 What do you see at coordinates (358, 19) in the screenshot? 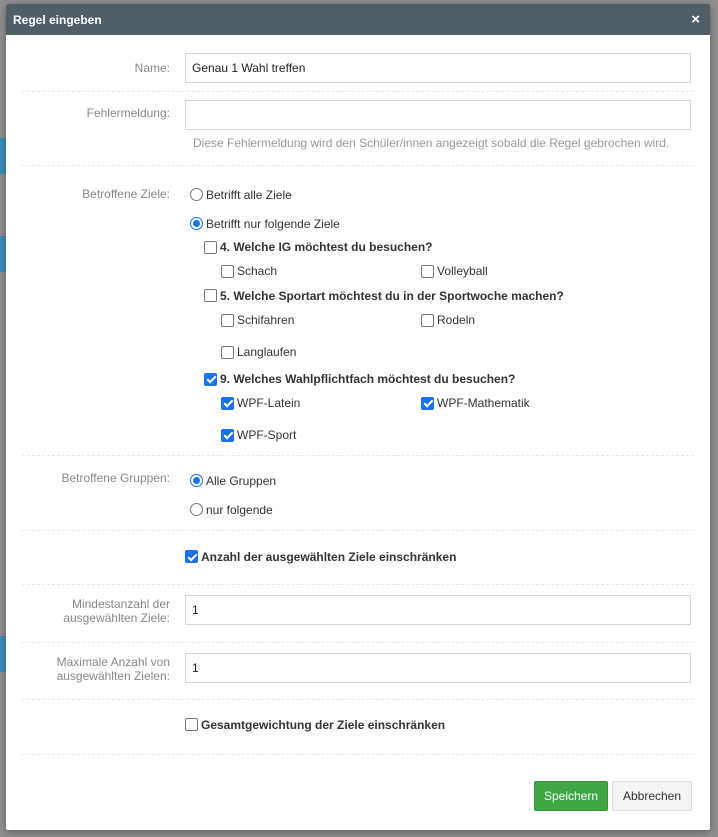
I see `dialog-header: Regel eingeben ×` at bounding box center [358, 19].